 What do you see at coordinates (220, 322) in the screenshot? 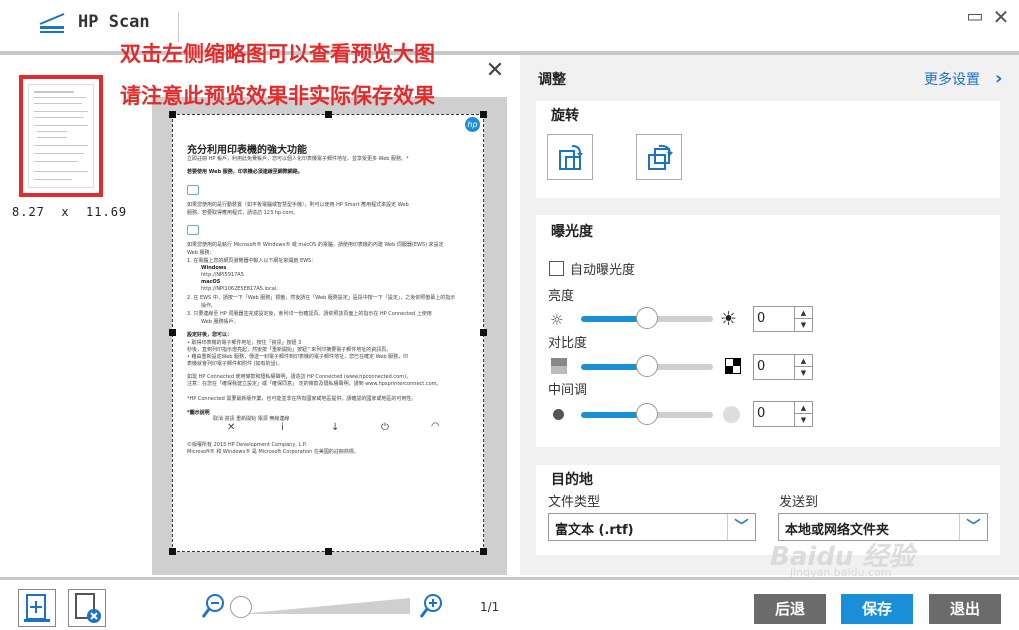
I see `document-line: Web 服務帳戶。` at bounding box center [220, 322].